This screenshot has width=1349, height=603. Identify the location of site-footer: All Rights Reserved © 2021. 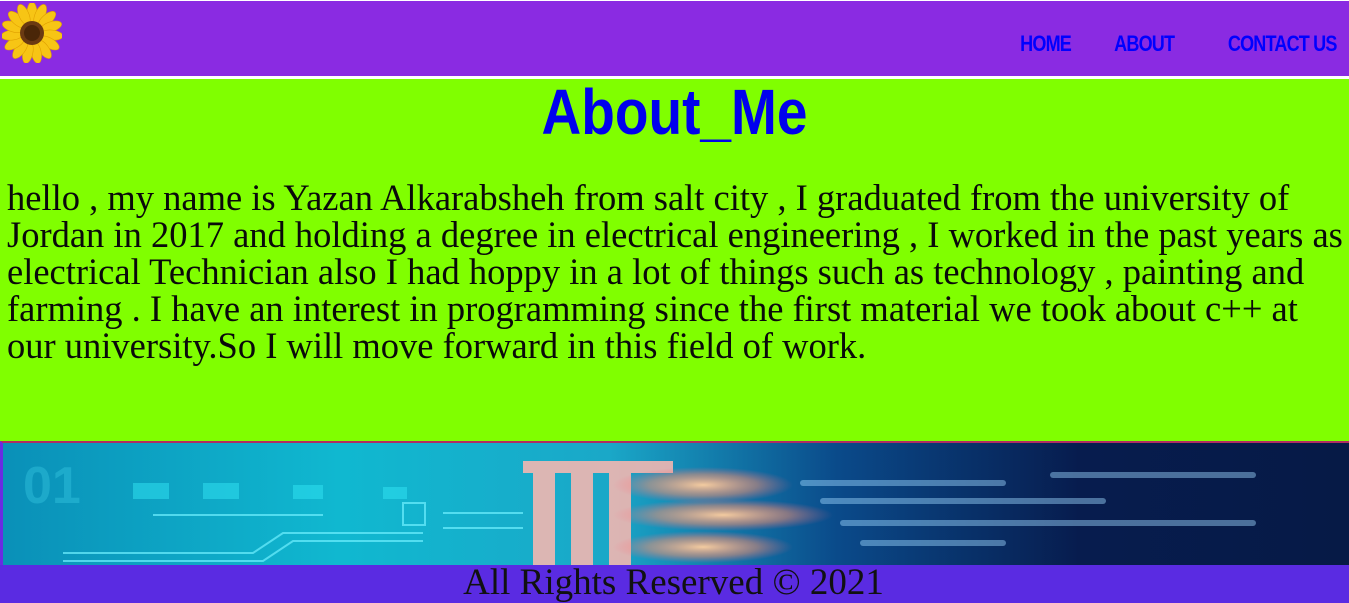
(674, 582).